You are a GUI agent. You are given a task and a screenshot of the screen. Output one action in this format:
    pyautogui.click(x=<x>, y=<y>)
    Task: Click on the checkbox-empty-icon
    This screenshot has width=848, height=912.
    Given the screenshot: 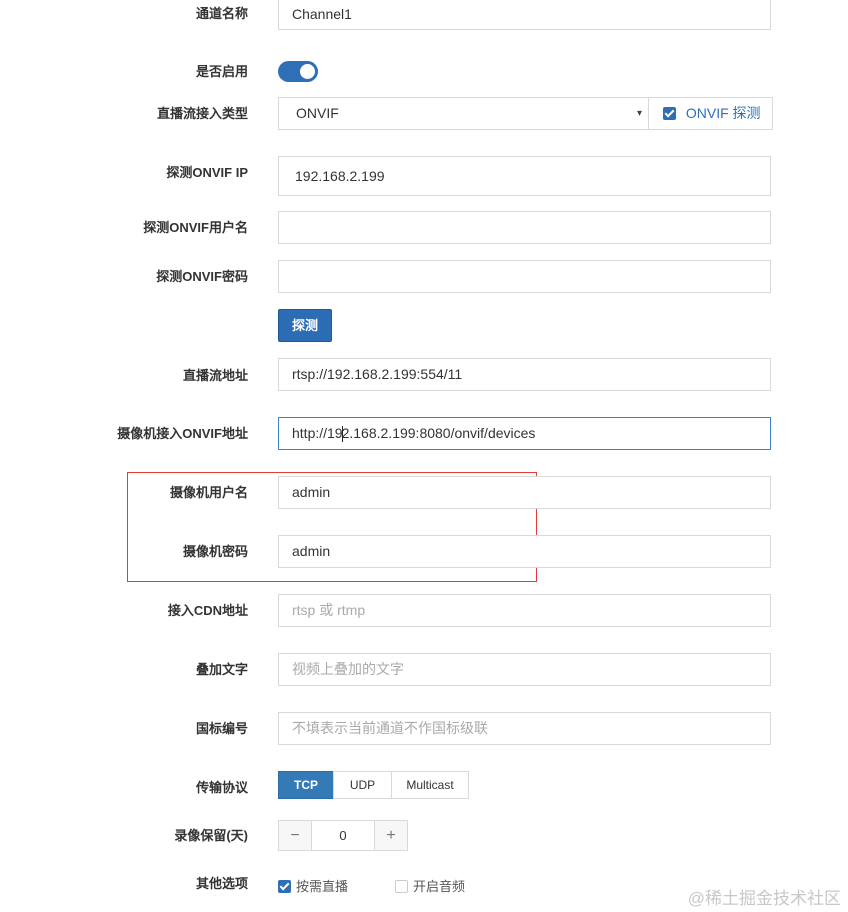 What is the action you would take?
    pyautogui.click(x=401, y=887)
    